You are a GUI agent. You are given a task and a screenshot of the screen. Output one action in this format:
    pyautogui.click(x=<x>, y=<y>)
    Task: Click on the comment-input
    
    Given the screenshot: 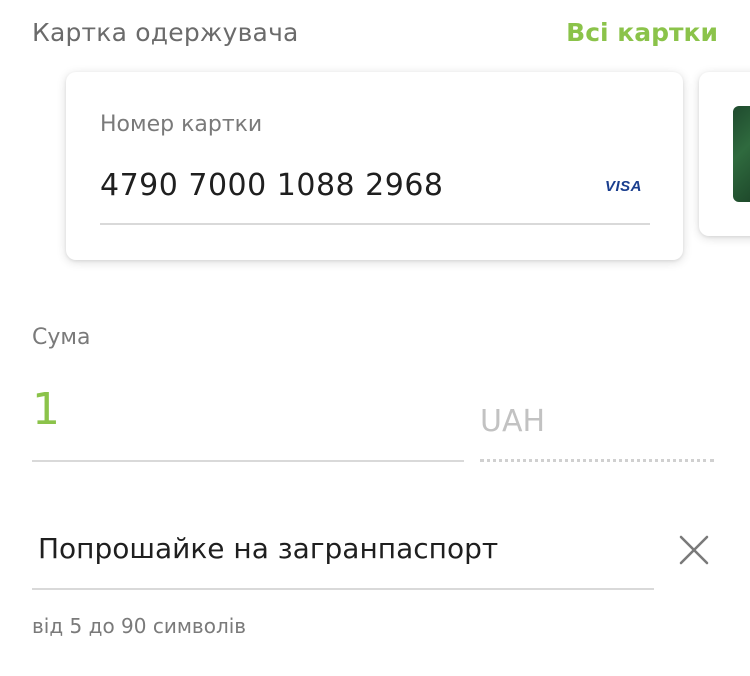 What is the action you would take?
    pyautogui.click(x=338, y=548)
    